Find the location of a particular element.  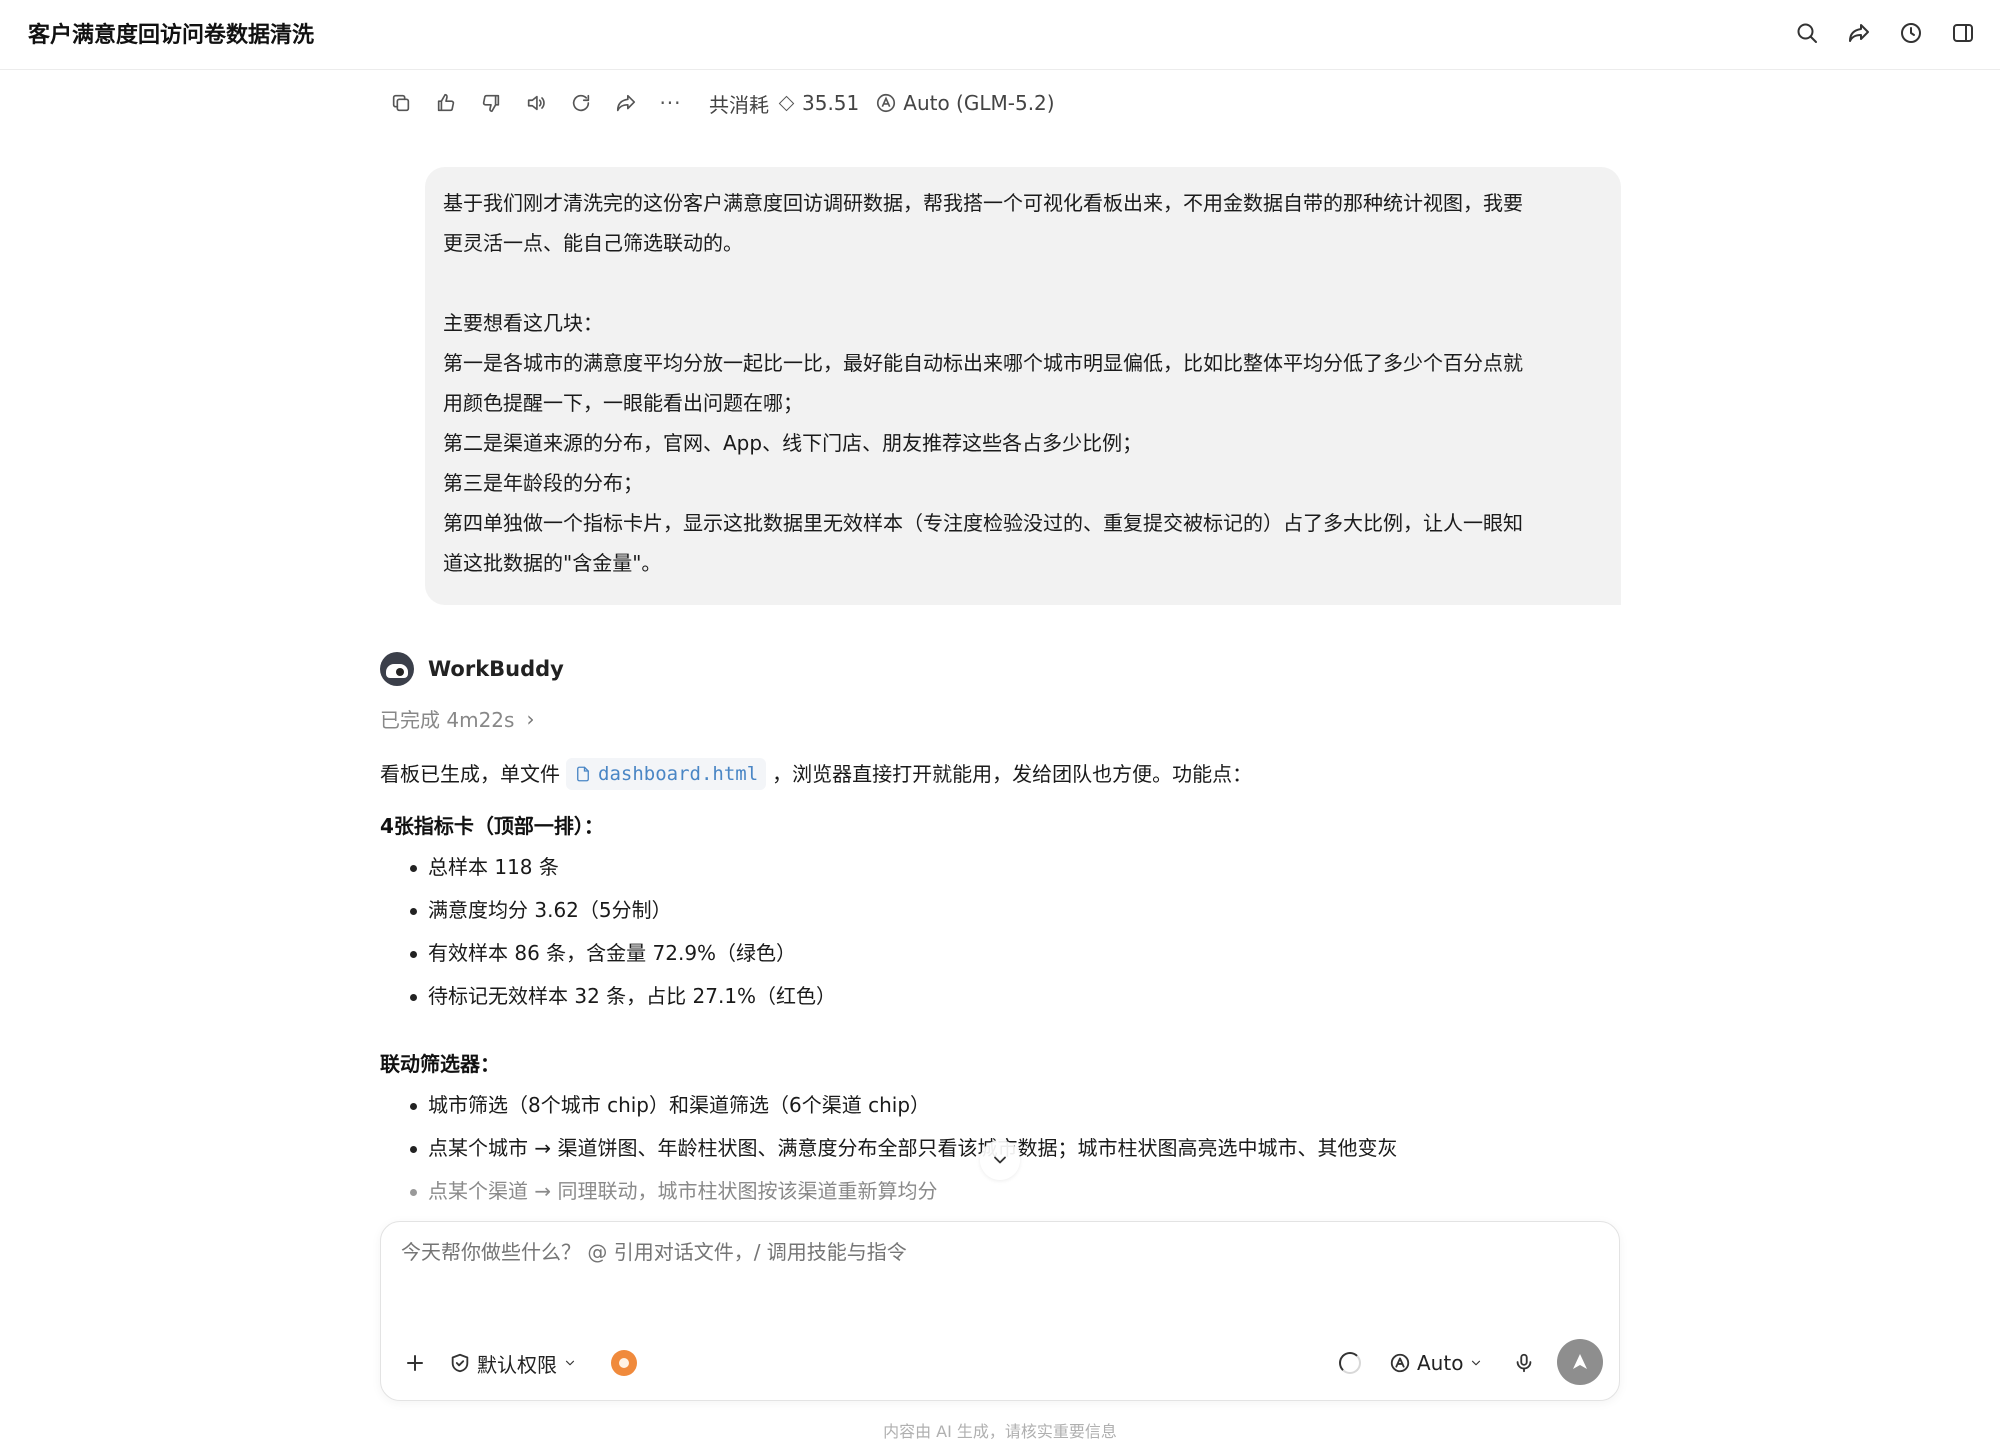

add-attachment-button is located at coordinates (415, 1363).